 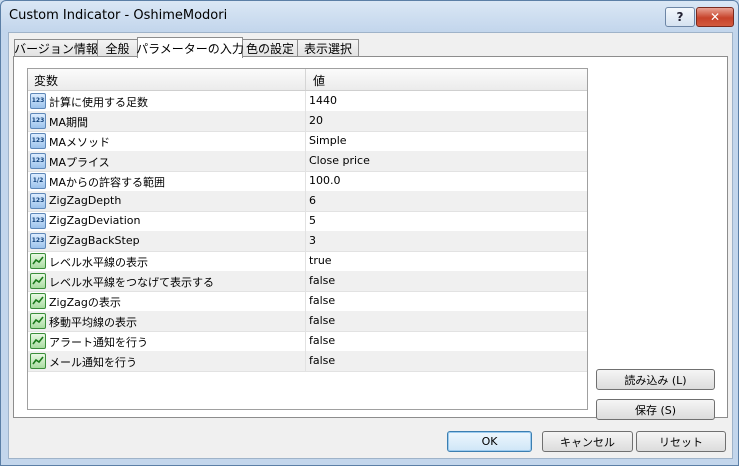 What do you see at coordinates (328, 140) in the screenshot?
I see `parameter-value: Simple` at bounding box center [328, 140].